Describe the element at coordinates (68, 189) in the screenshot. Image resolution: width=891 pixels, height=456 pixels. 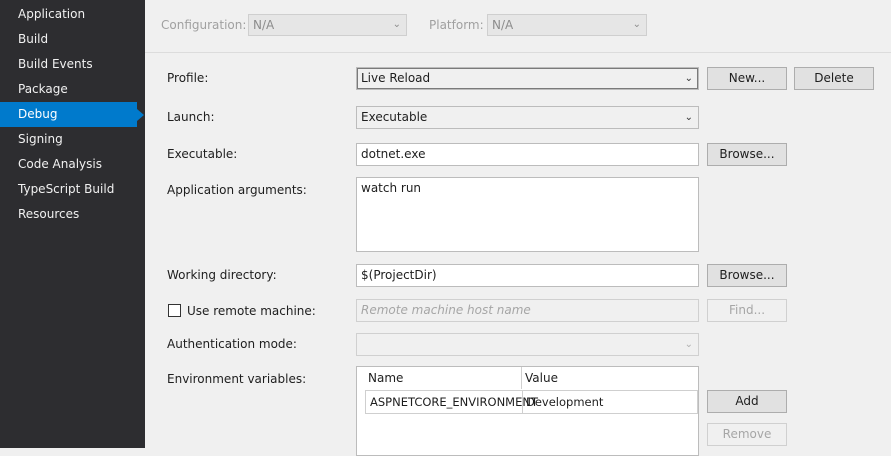
I see `sidebar-item-typescript-build: TypeScript Build` at that location.